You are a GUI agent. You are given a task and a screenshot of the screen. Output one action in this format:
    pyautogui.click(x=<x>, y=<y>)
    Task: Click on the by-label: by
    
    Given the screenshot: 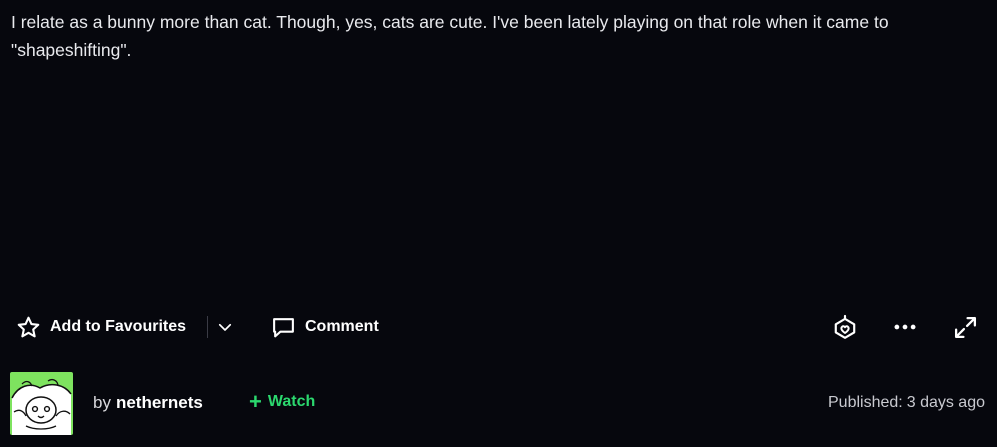 What is the action you would take?
    pyautogui.click(x=102, y=402)
    